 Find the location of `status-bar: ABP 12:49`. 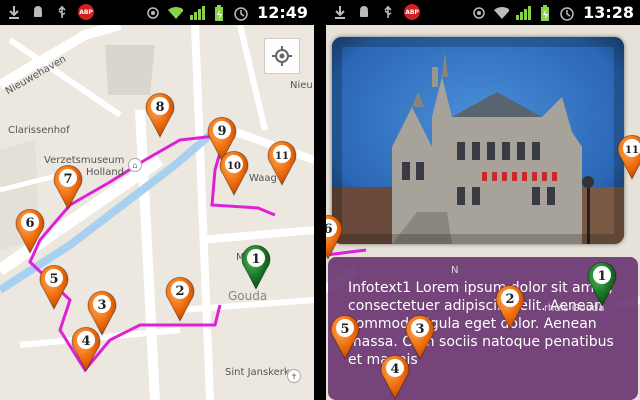

status-bar: ABP 12:49 is located at coordinates (157, 12).